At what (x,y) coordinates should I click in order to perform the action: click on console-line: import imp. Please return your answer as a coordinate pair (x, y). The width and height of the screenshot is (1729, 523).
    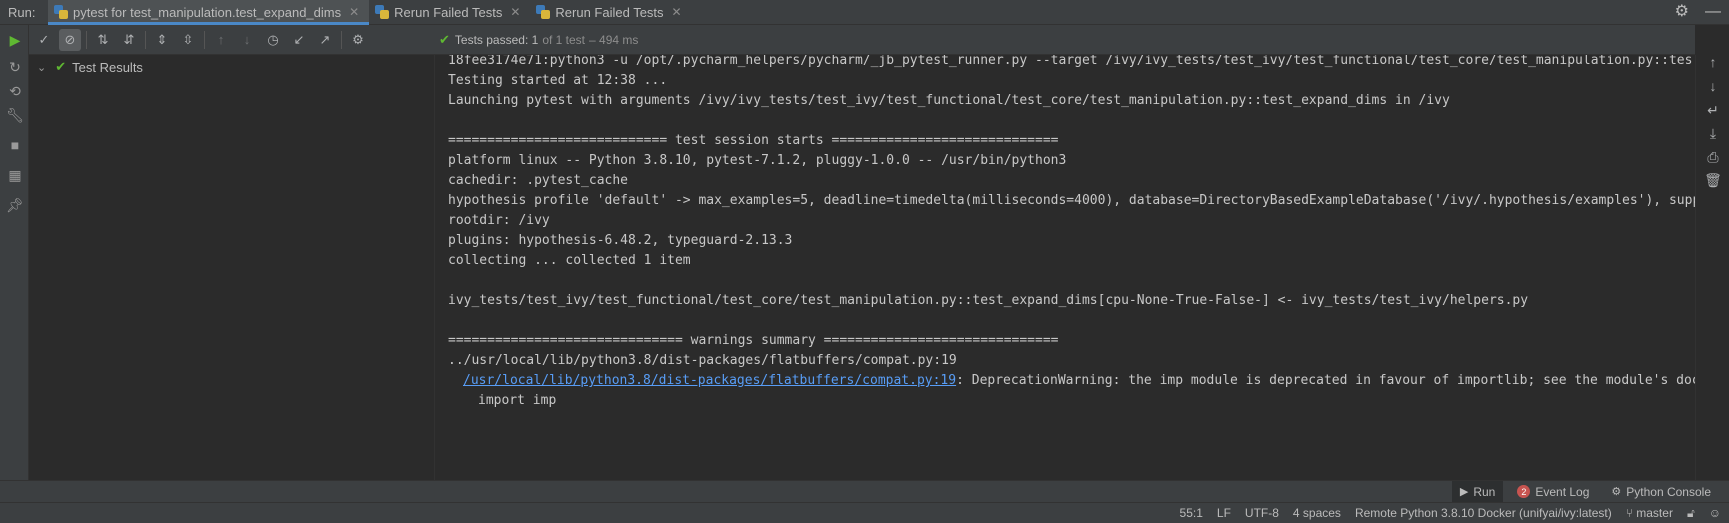
    Looking at the image, I should click on (517, 400).